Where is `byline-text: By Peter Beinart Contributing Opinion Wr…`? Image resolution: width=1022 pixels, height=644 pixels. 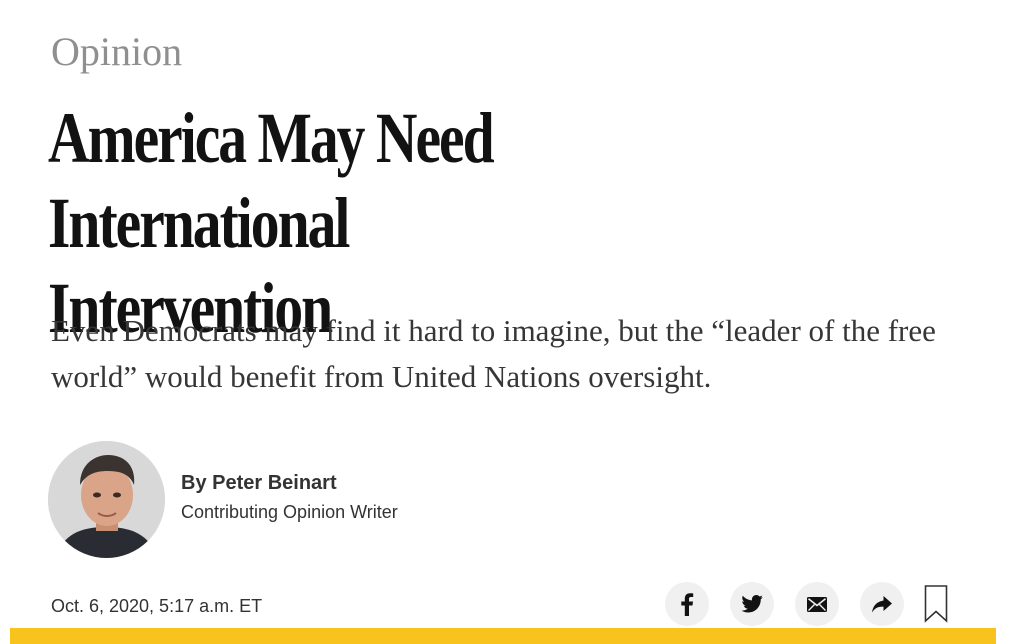
byline-text: By Peter Beinart Contributing Opinion Wr… is located at coordinates (289, 498).